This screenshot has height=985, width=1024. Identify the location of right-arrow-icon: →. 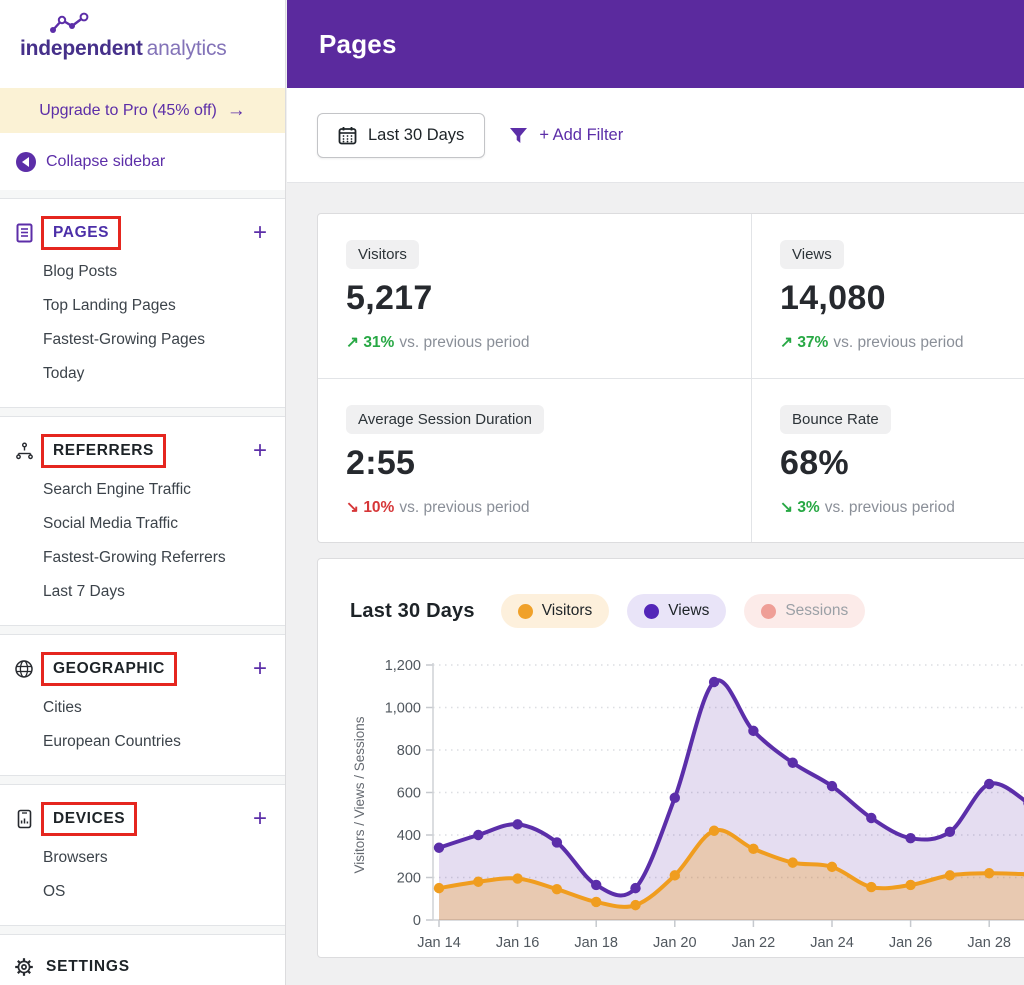
(236, 110).